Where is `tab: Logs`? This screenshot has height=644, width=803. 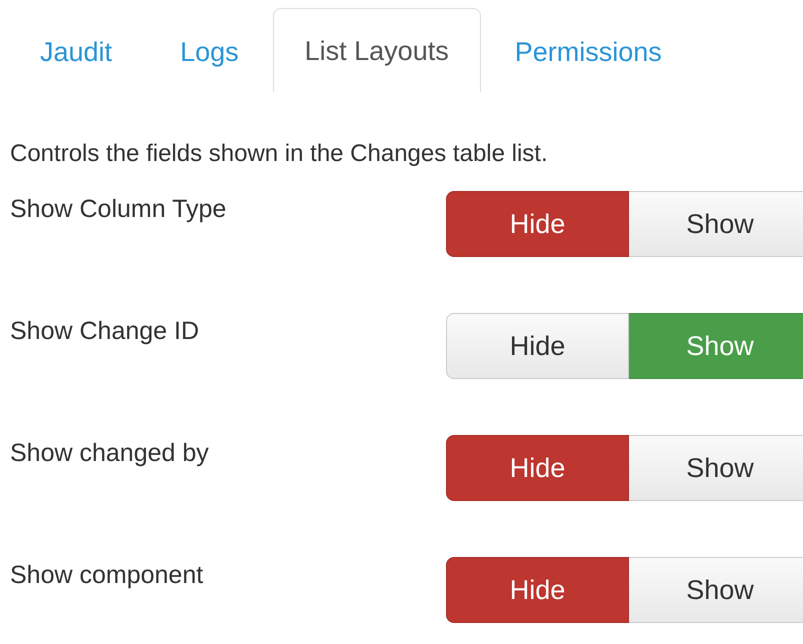 tab: Logs is located at coordinates (209, 50).